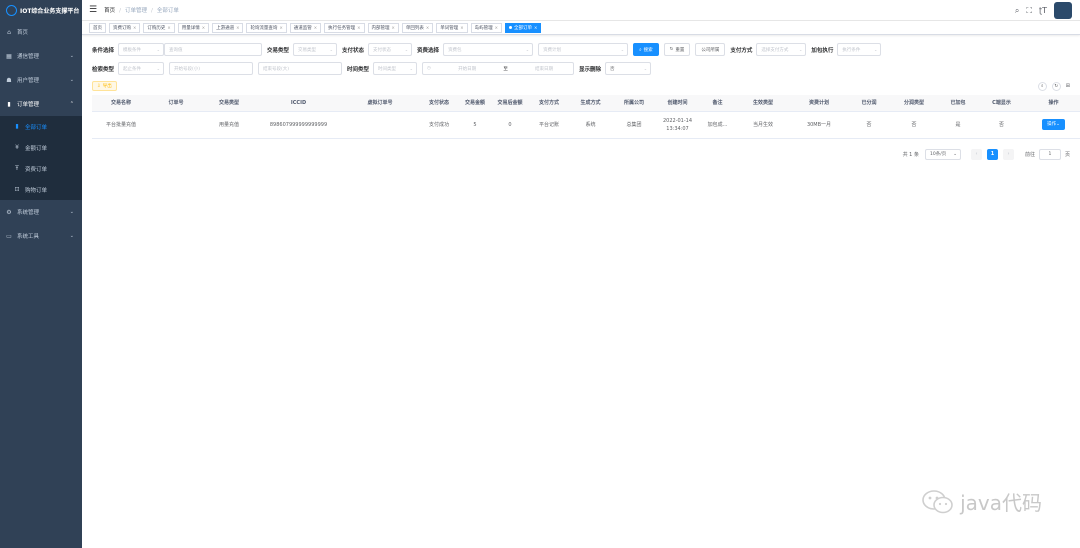  I want to click on download-icon: ⇩, so click(99, 86).